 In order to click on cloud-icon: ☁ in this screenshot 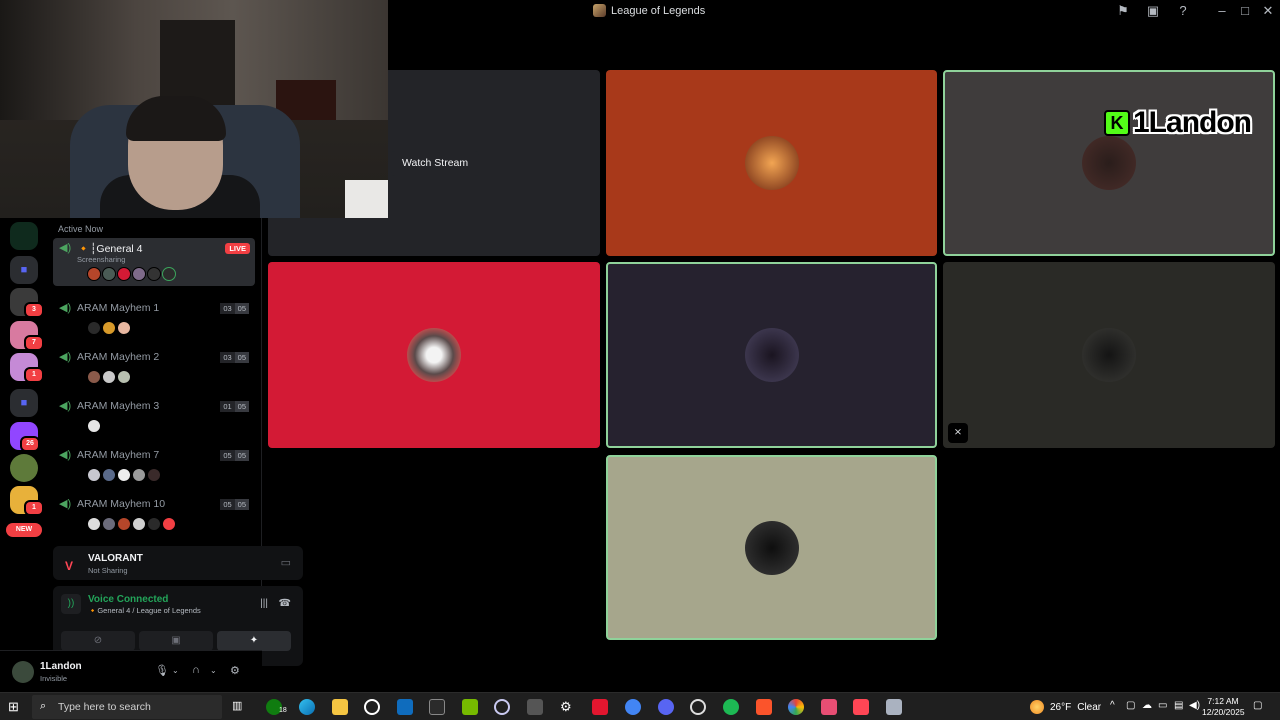, I will do `click(1147, 705)`.